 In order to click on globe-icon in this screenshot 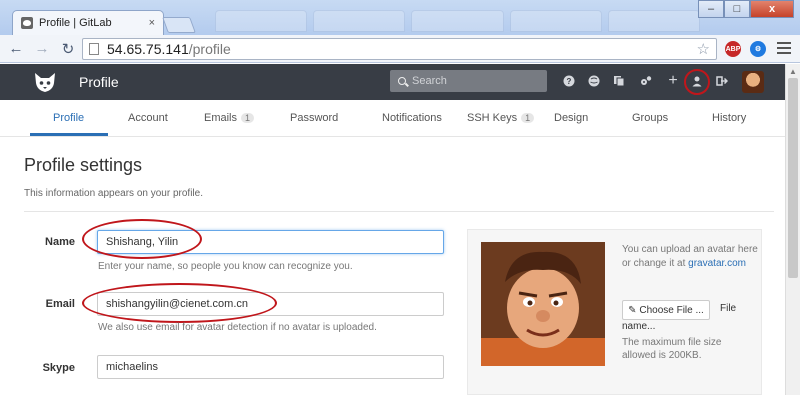, I will do `click(594, 81)`.